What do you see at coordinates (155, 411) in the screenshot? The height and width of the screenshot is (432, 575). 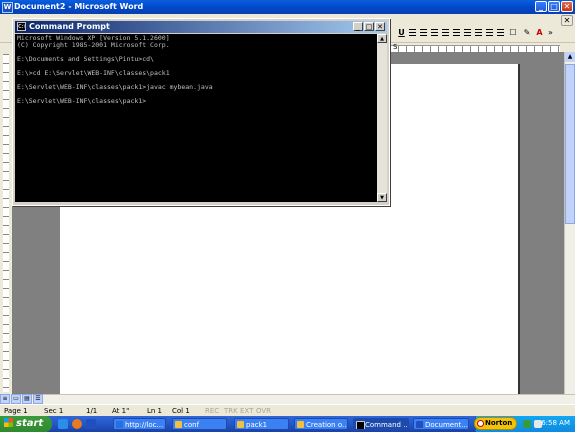 I see `status-line: Ln 1` at bounding box center [155, 411].